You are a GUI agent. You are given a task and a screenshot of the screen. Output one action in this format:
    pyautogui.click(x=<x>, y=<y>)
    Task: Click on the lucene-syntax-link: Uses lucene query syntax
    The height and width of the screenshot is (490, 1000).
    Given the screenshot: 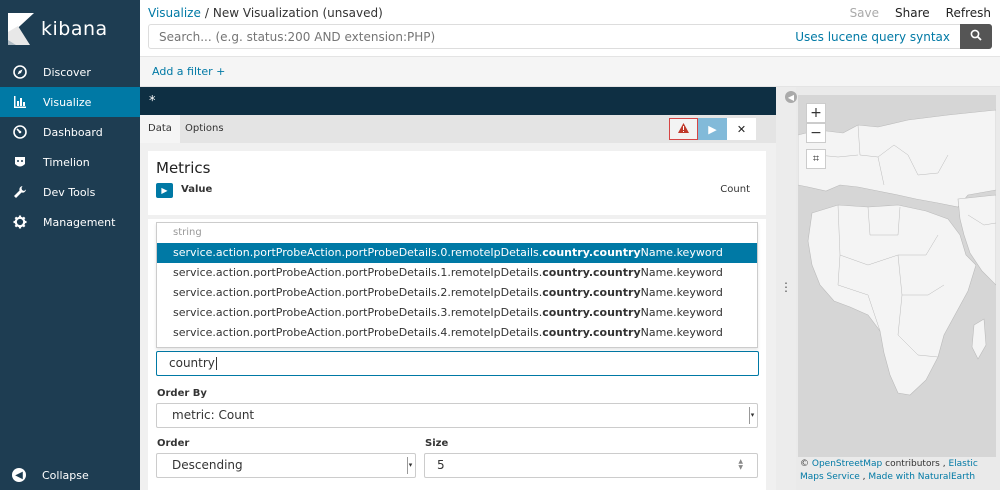 What is the action you would take?
    pyautogui.click(x=877, y=37)
    